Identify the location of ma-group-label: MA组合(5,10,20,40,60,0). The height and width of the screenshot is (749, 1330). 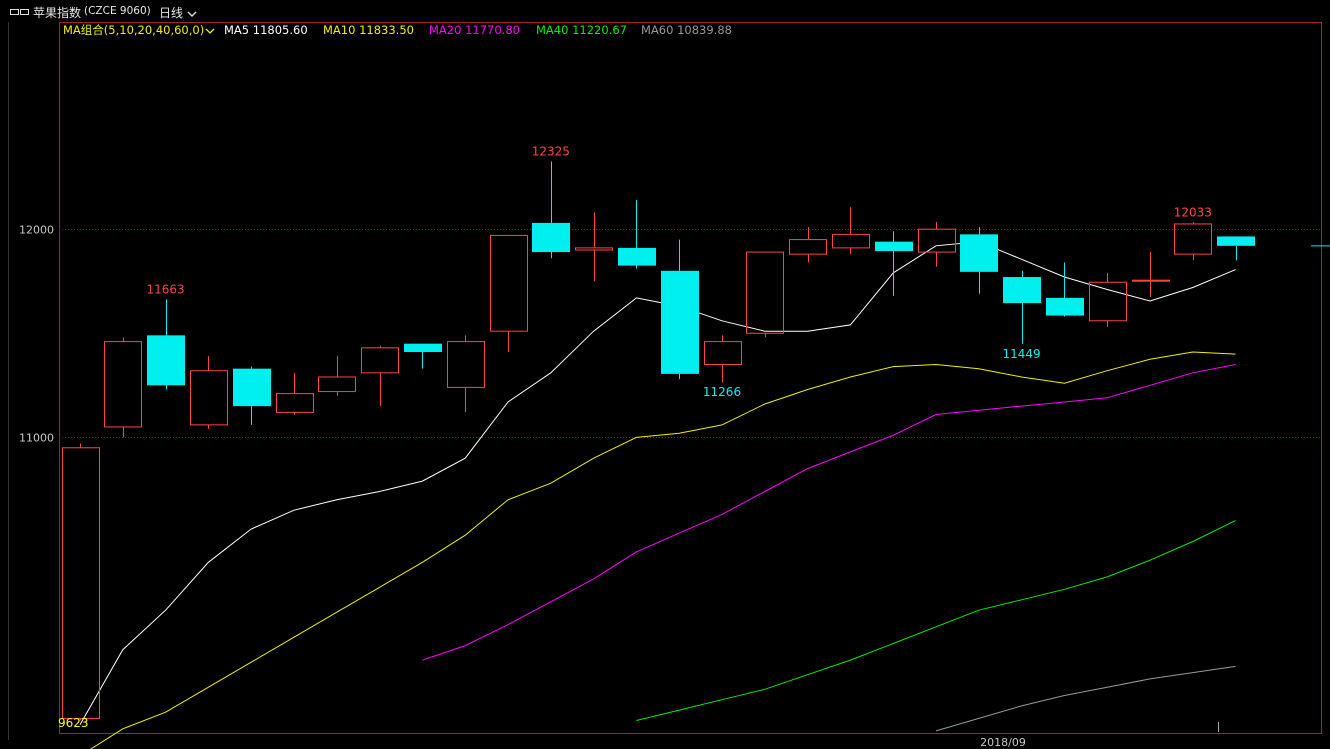
(133, 30).